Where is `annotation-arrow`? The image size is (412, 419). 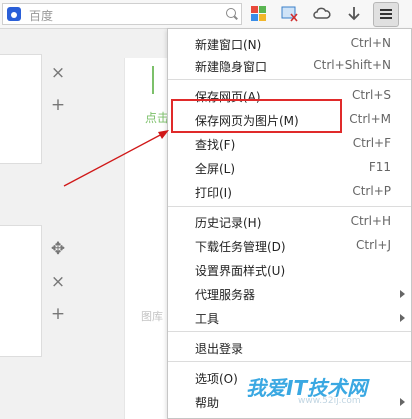 annotation-arrow is located at coordinates (116, 158).